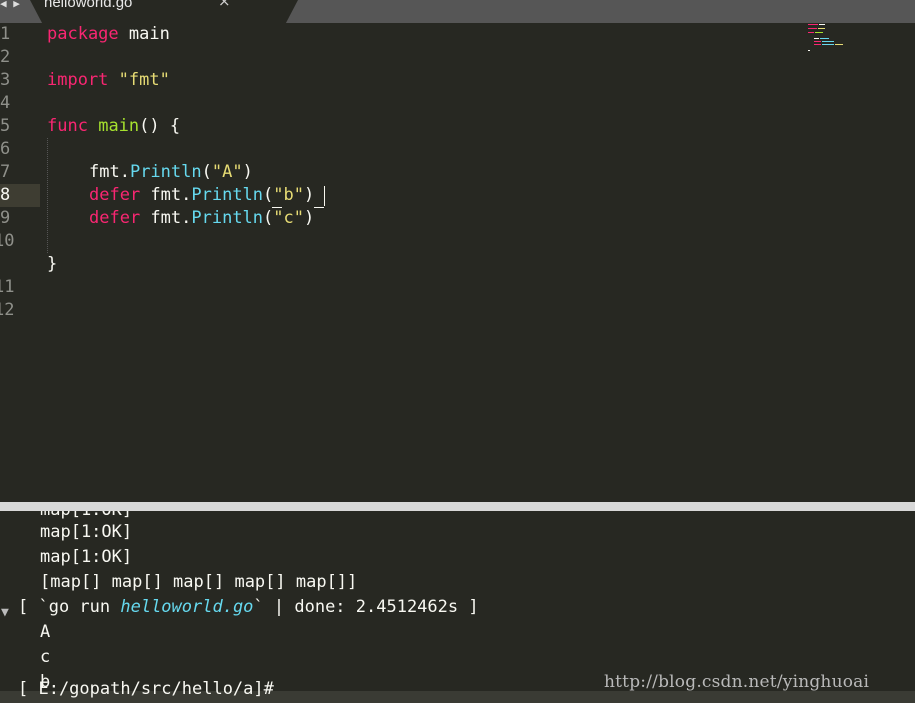 This screenshot has height=703, width=915. I want to click on line-number: 2, so click(5, 57).